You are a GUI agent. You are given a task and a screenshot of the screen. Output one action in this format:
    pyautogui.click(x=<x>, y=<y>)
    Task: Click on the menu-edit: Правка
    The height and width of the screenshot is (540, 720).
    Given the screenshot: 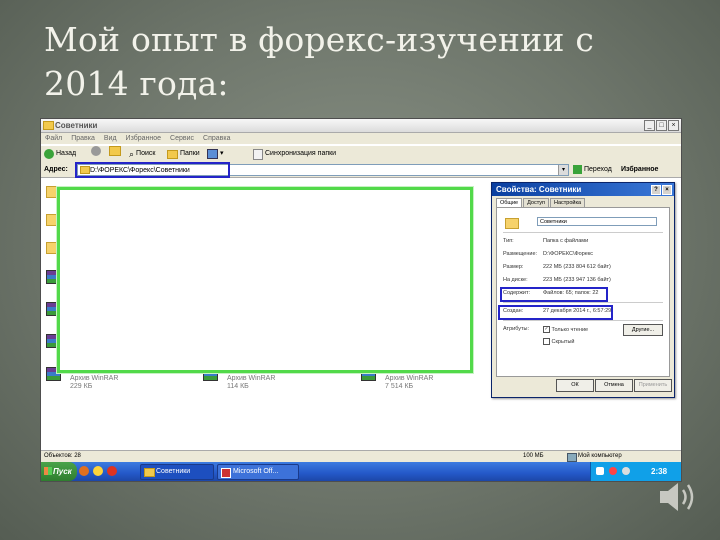 What is the action you would take?
    pyautogui.click(x=83, y=138)
    